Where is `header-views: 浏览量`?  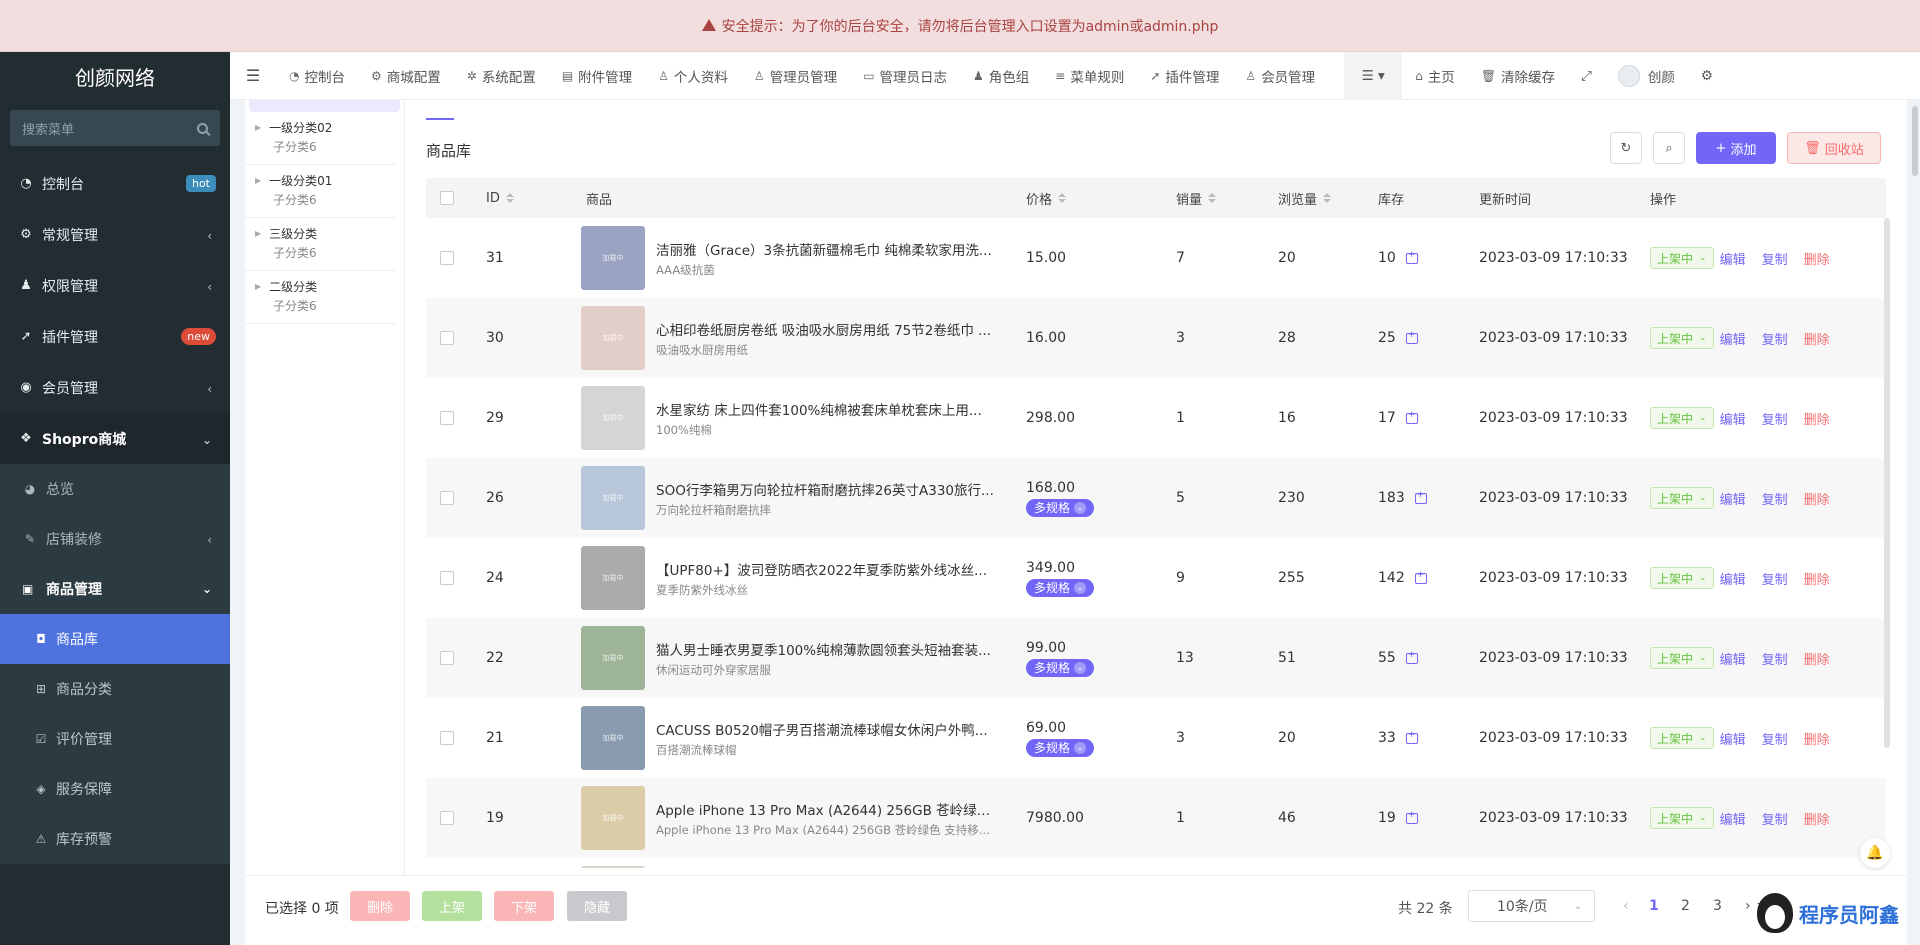 header-views: 浏览量 is located at coordinates (1305, 198).